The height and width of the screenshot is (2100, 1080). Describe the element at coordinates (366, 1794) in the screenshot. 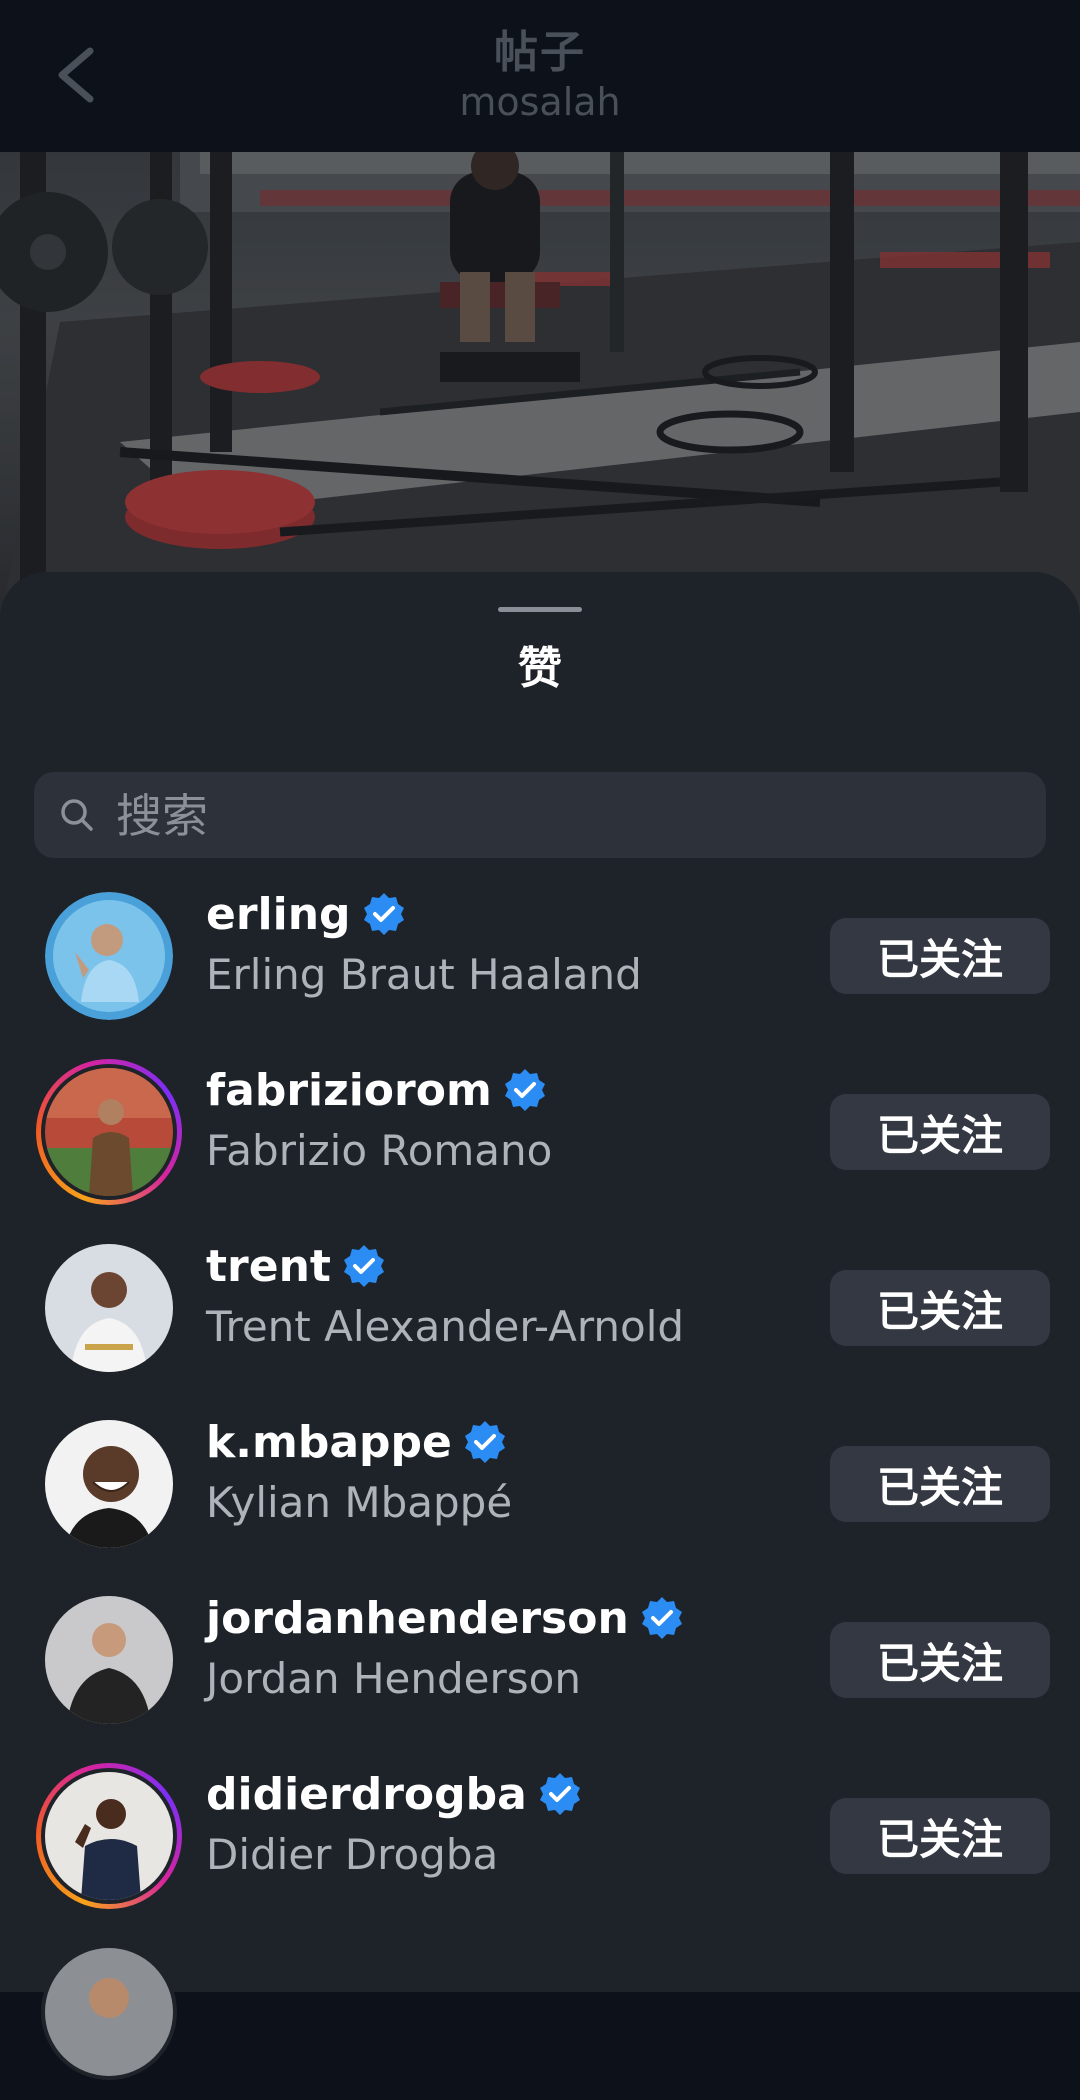

I see `username: didierdrogba` at that location.